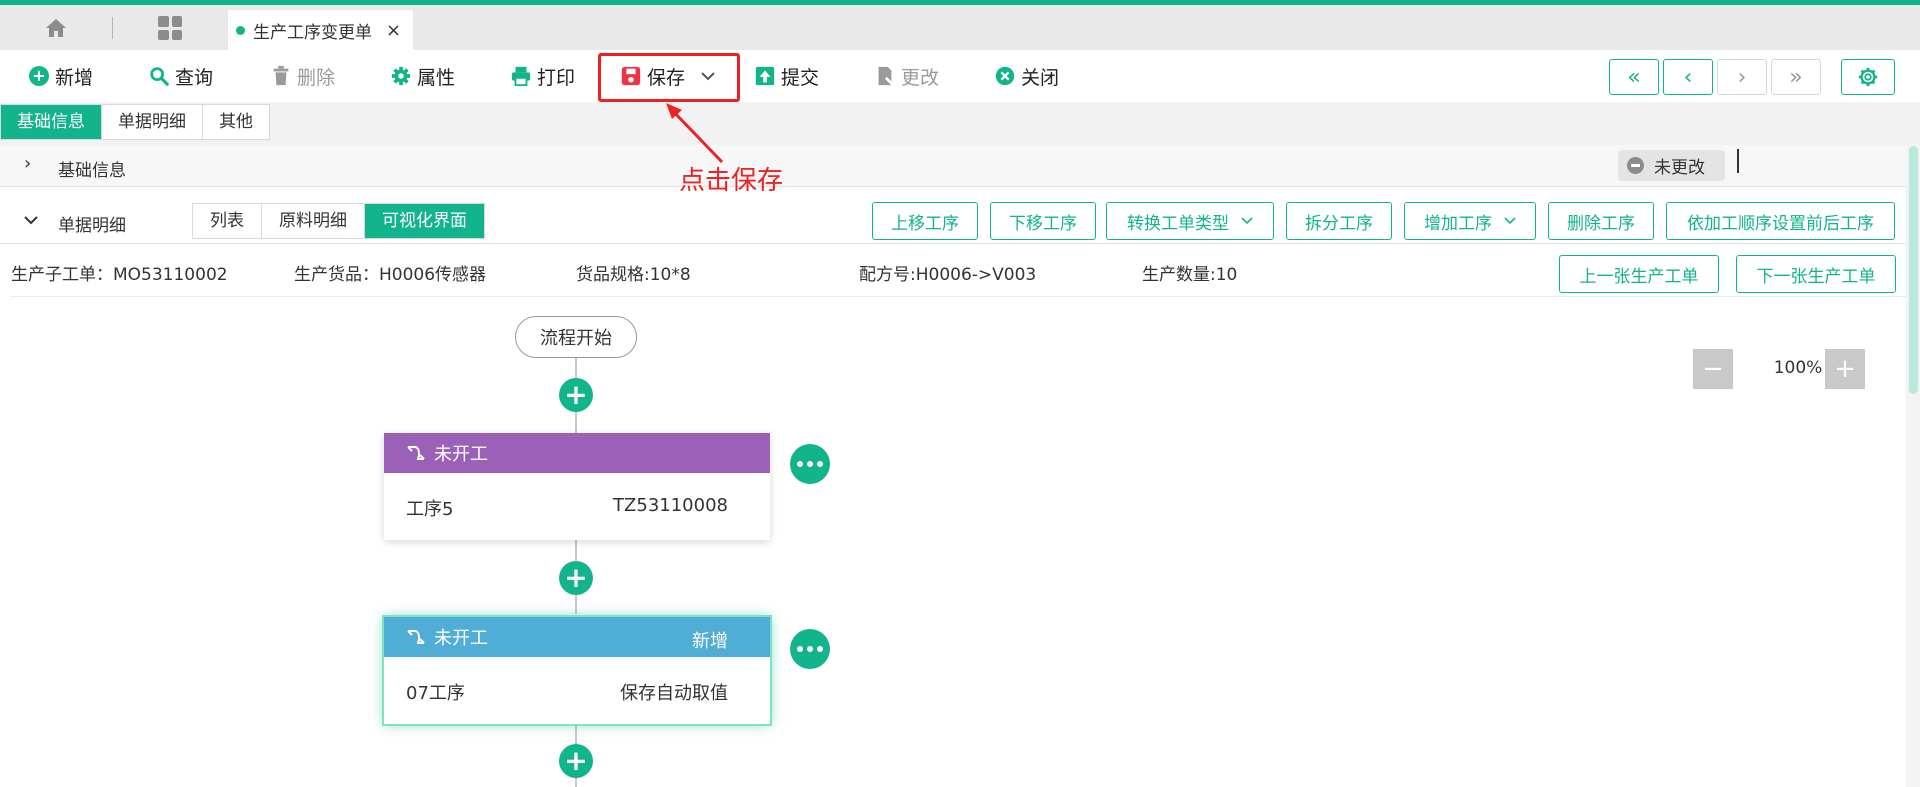  Describe the element at coordinates (320, 30) in the screenshot. I see `tab-production-change: 生产工序变更单 ×` at that location.